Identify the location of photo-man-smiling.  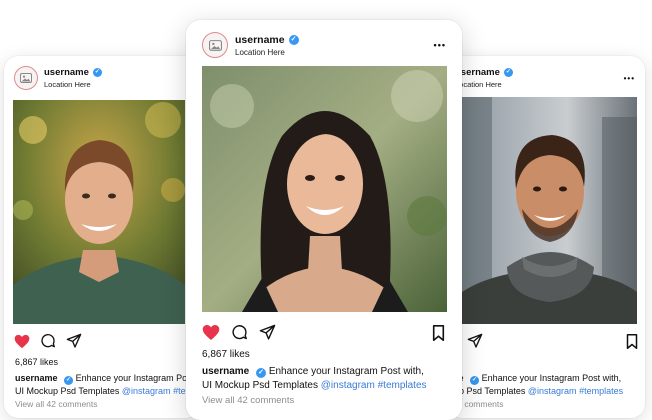
(99, 212).